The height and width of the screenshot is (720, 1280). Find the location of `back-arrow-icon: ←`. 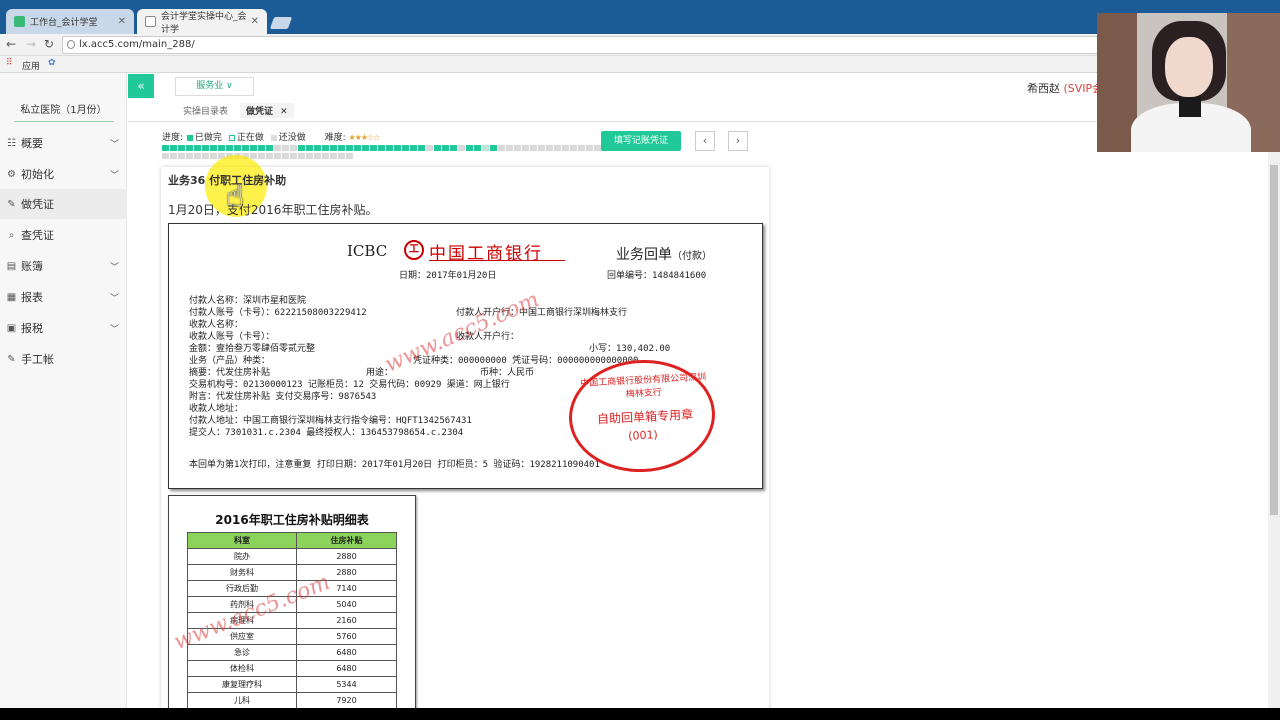

back-arrow-icon: ← is located at coordinates (11, 44).